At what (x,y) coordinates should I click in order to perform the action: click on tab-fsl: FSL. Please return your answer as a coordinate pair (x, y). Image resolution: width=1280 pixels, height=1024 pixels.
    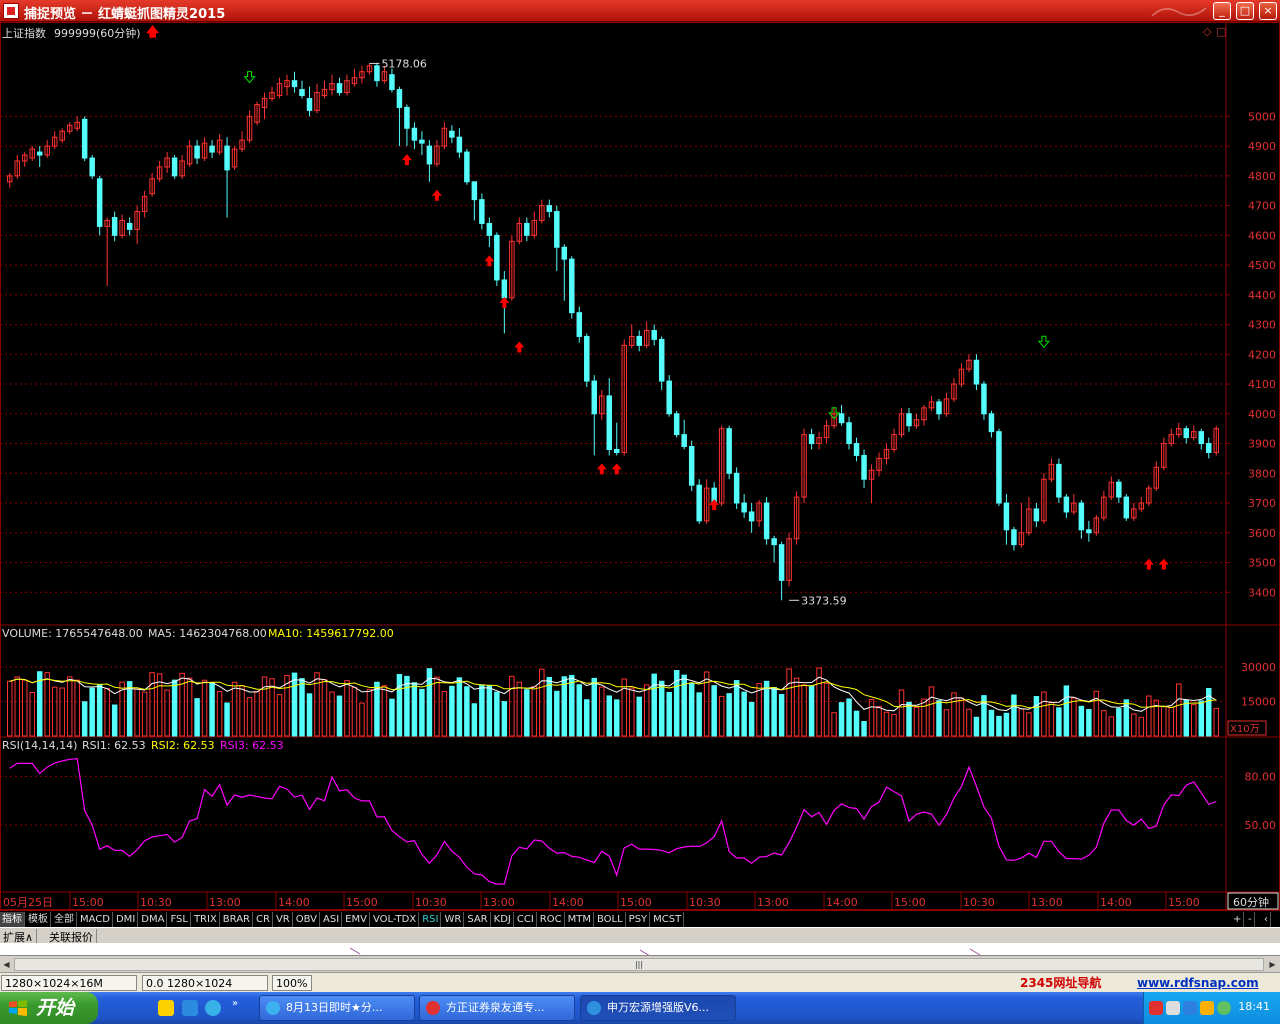
    Looking at the image, I should click on (179, 919).